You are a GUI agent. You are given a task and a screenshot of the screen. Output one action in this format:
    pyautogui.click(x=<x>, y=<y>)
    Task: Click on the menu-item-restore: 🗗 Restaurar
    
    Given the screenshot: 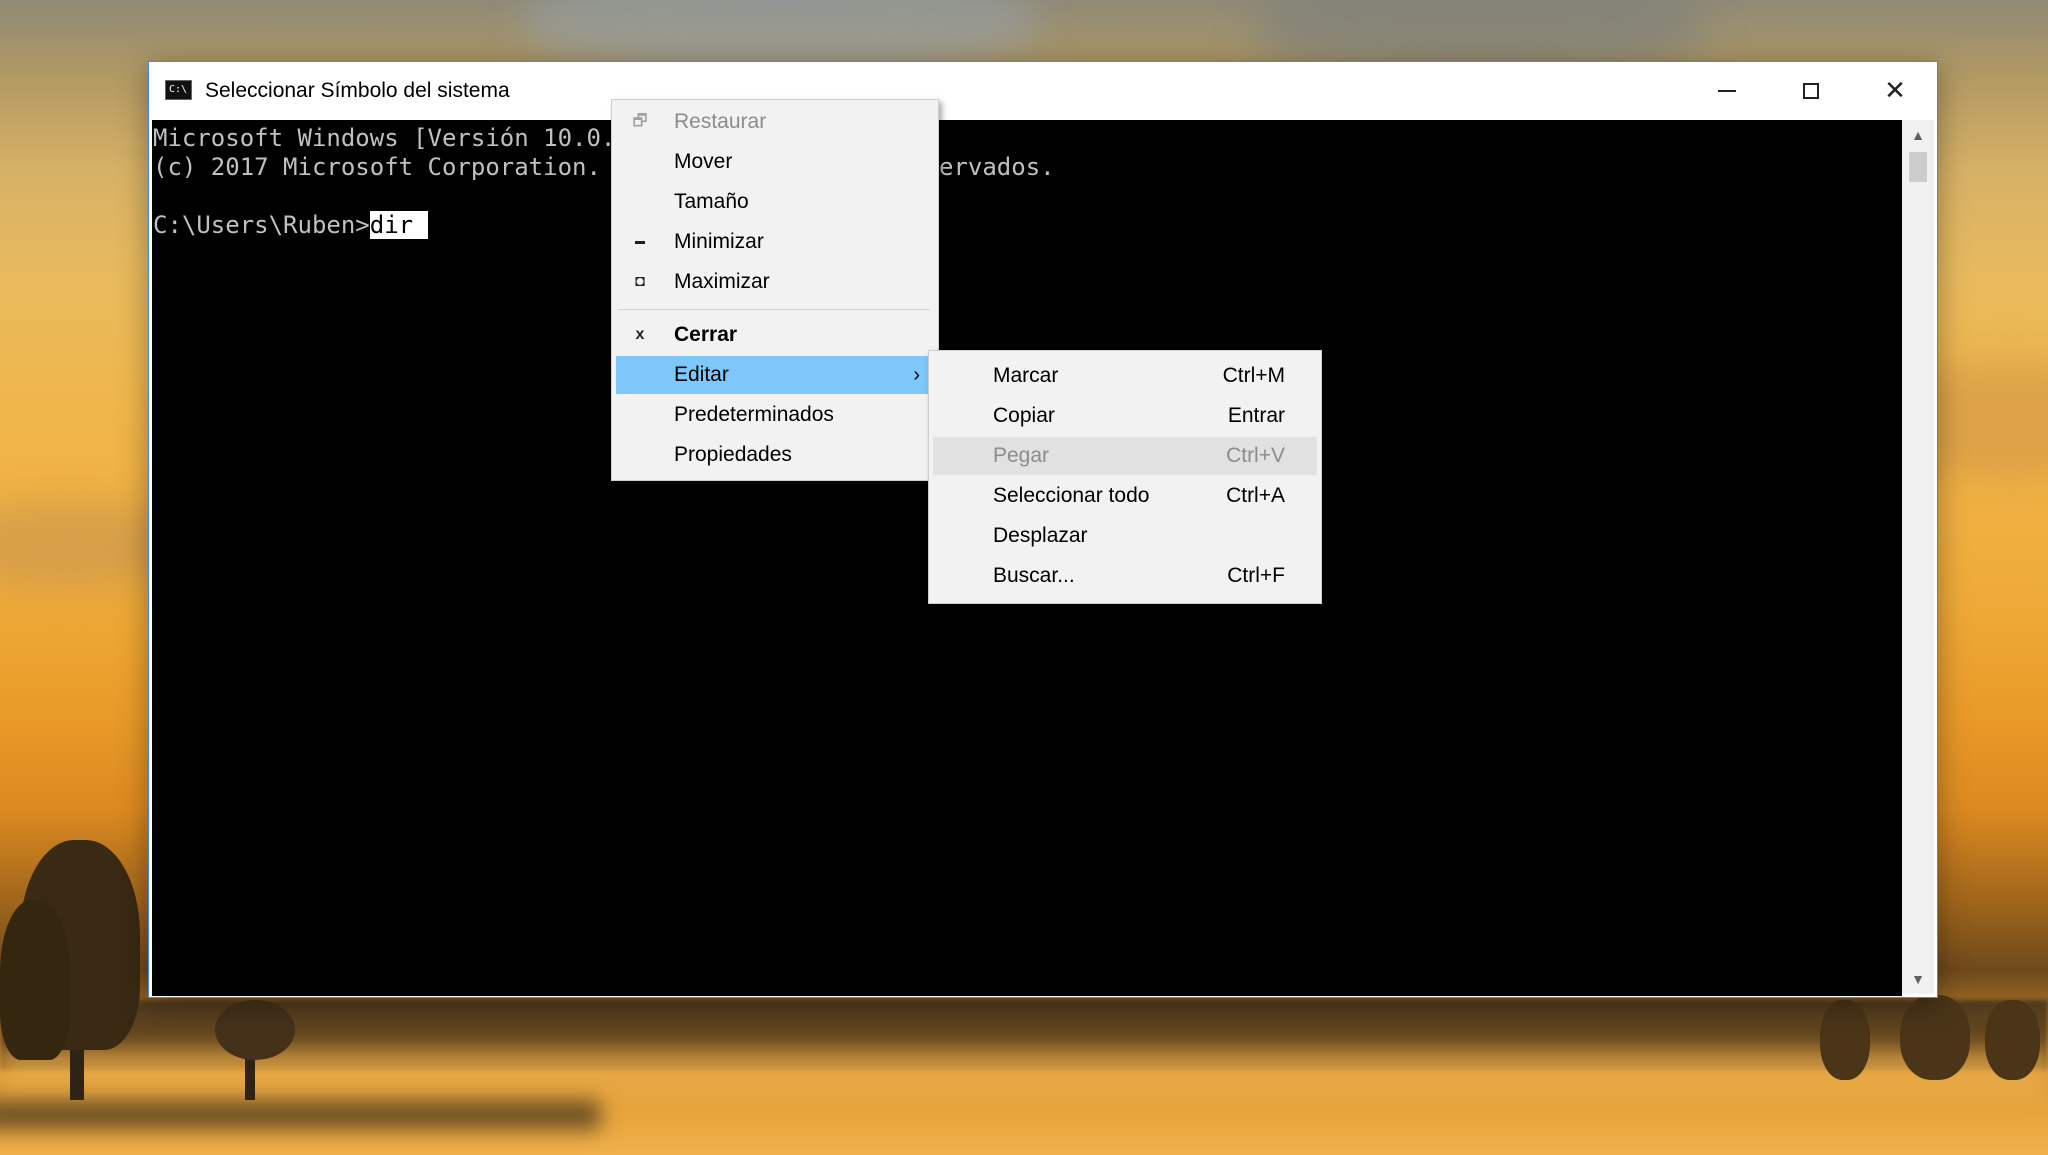 What is the action you would take?
    pyautogui.click(x=774, y=122)
    